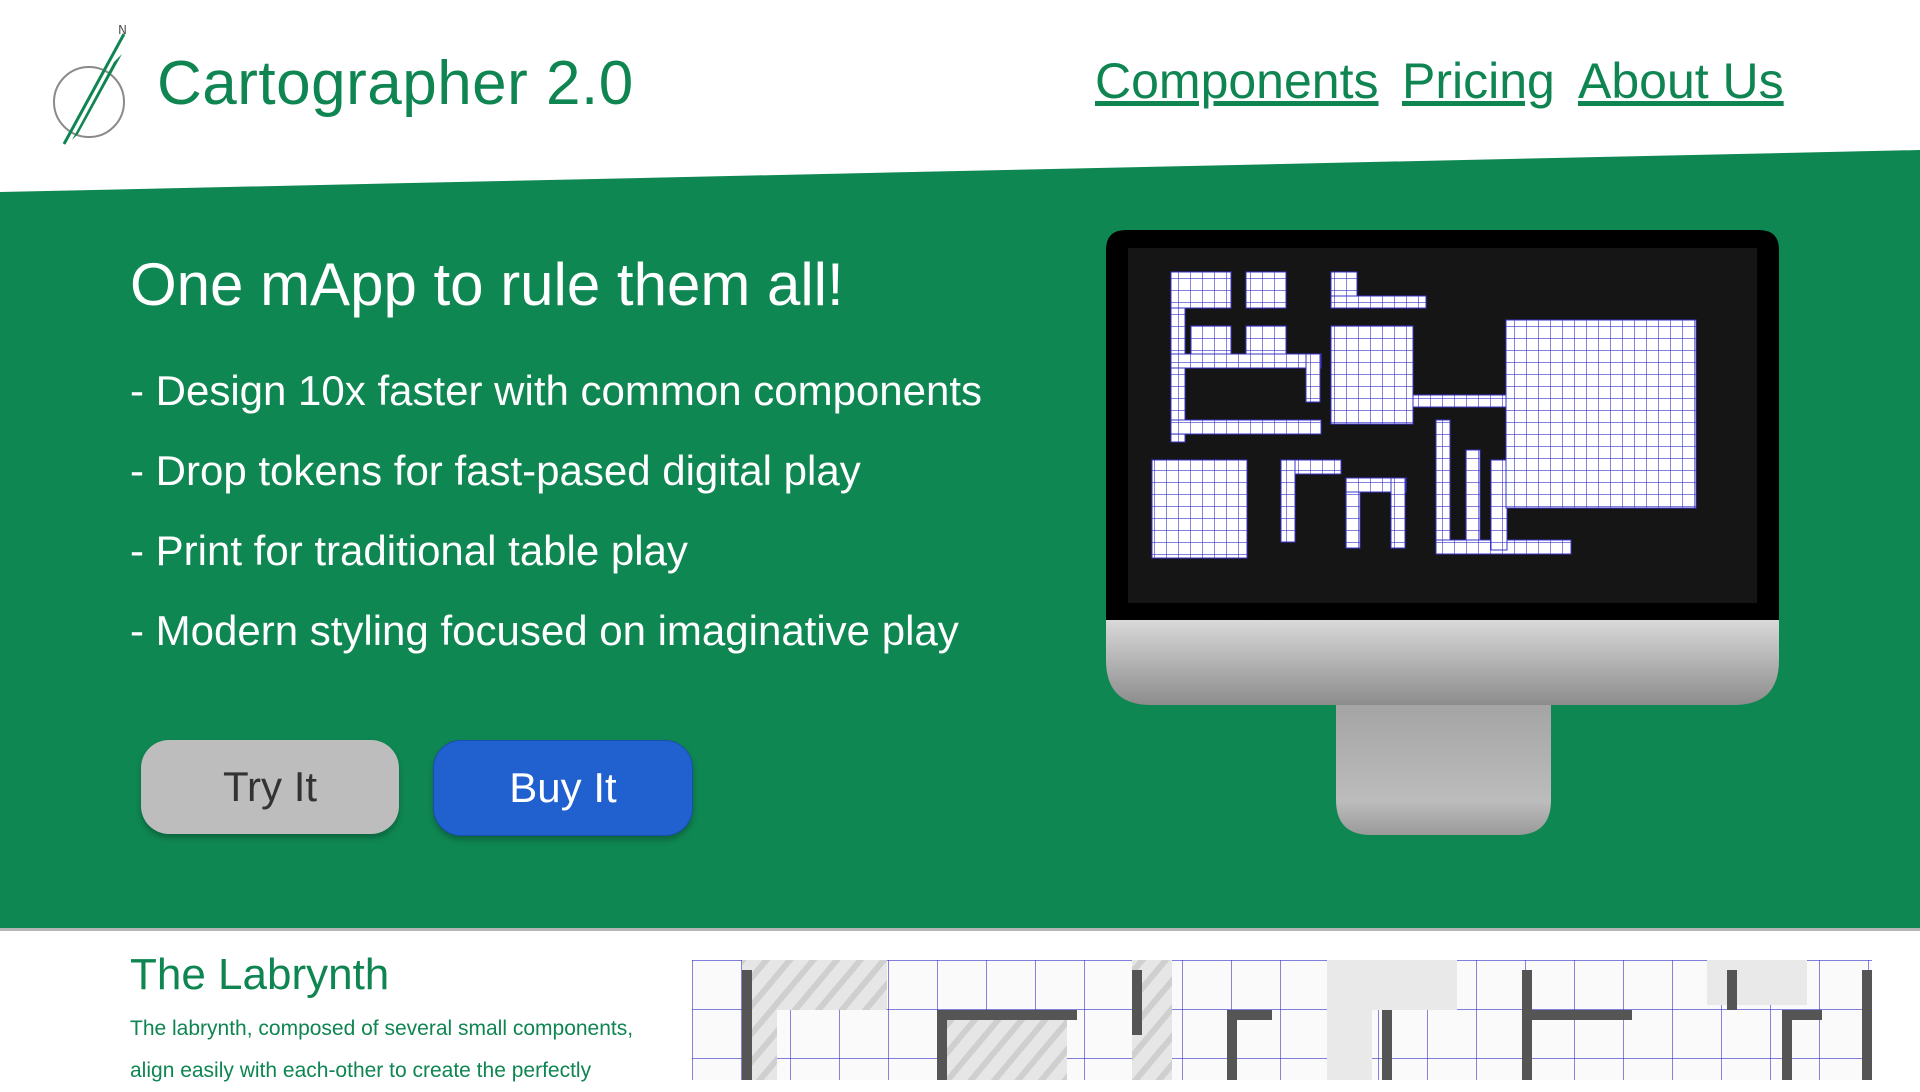 The height and width of the screenshot is (1092, 1920). What do you see at coordinates (487, 284) in the screenshot?
I see `hero-title: One mApp to rule them all!` at bounding box center [487, 284].